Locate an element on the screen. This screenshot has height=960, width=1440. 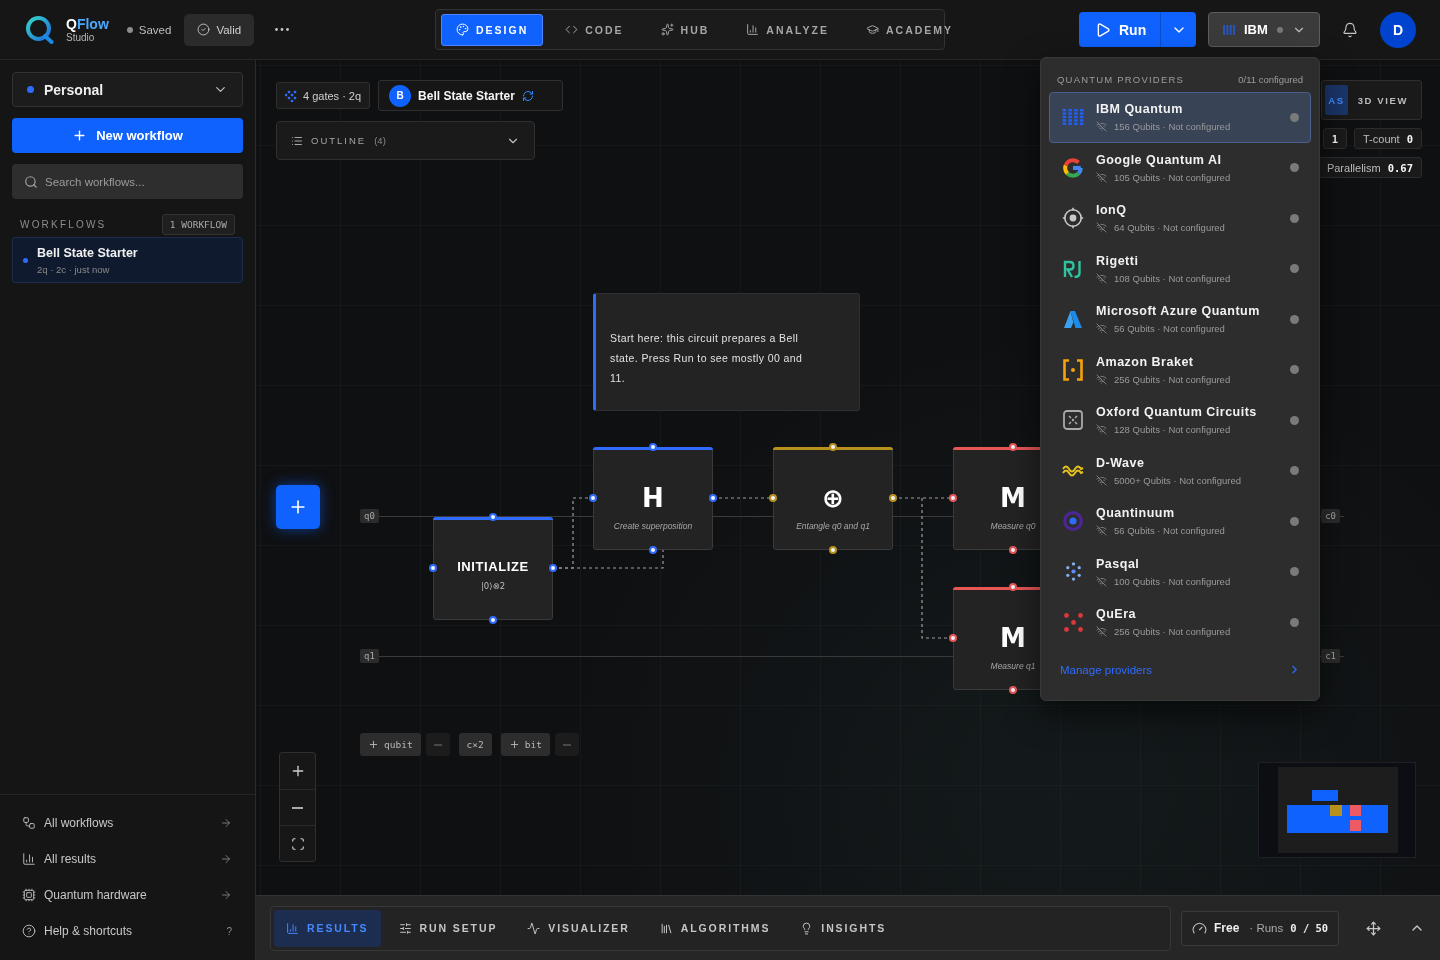
pulse-icon is located at coordinates (534, 928).